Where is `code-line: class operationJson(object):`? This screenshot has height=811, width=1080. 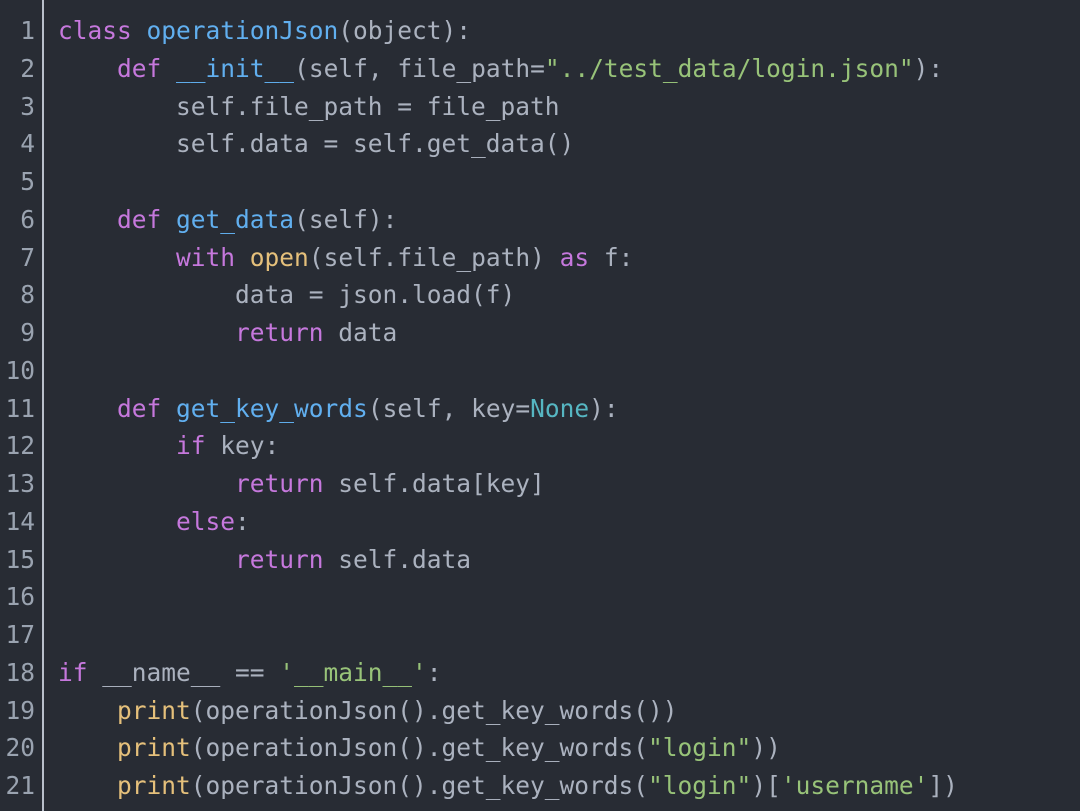 code-line: class operationJson(object): is located at coordinates (569, 31).